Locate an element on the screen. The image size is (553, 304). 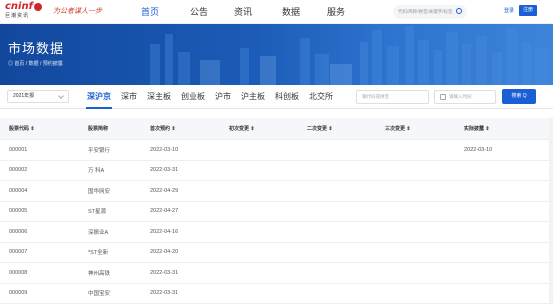
main-nav: 首页 公告 资讯 数据 服务 is located at coordinates (243, 12).